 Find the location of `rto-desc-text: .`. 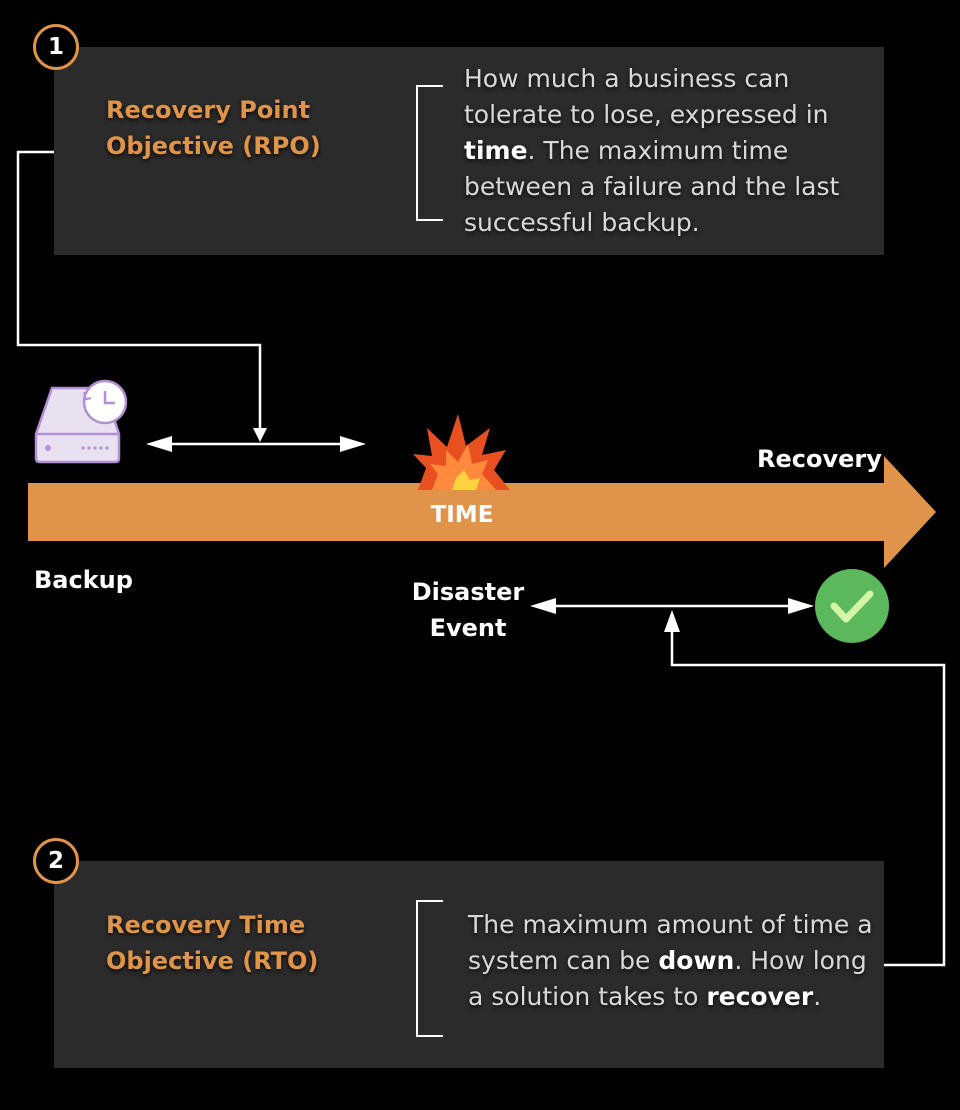

rto-desc-text: . is located at coordinates (817, 996).